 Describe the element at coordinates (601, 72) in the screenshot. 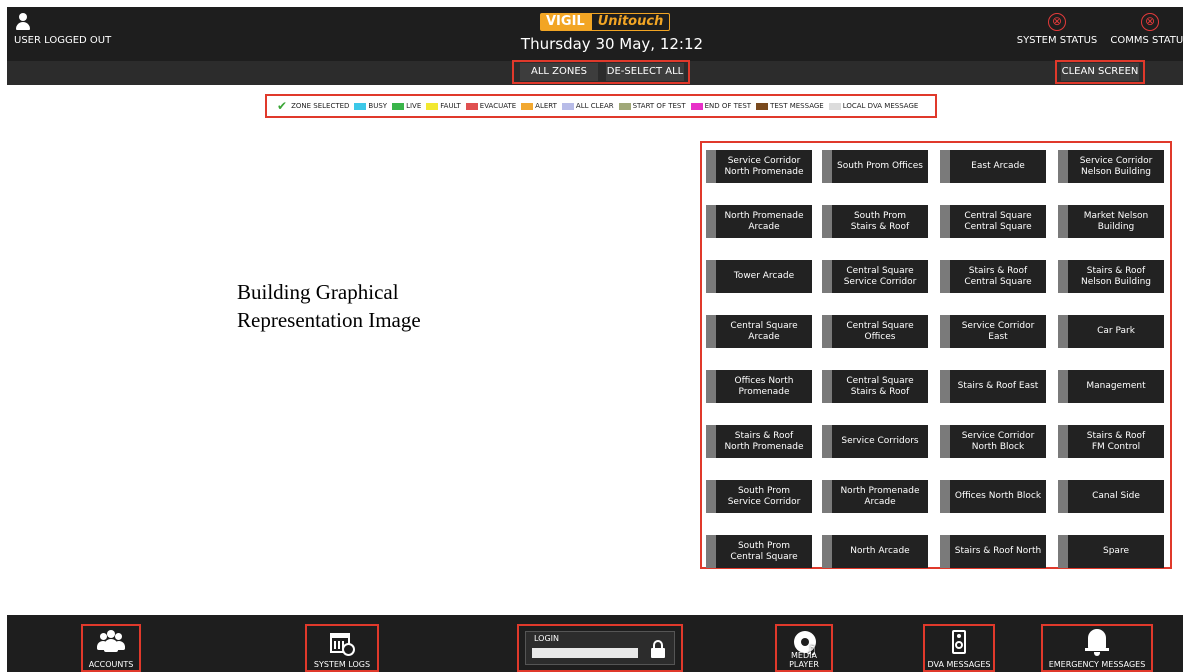

I see `zone-selection-buttons: ALL ZONES DE-SELECT ALL` at that location.